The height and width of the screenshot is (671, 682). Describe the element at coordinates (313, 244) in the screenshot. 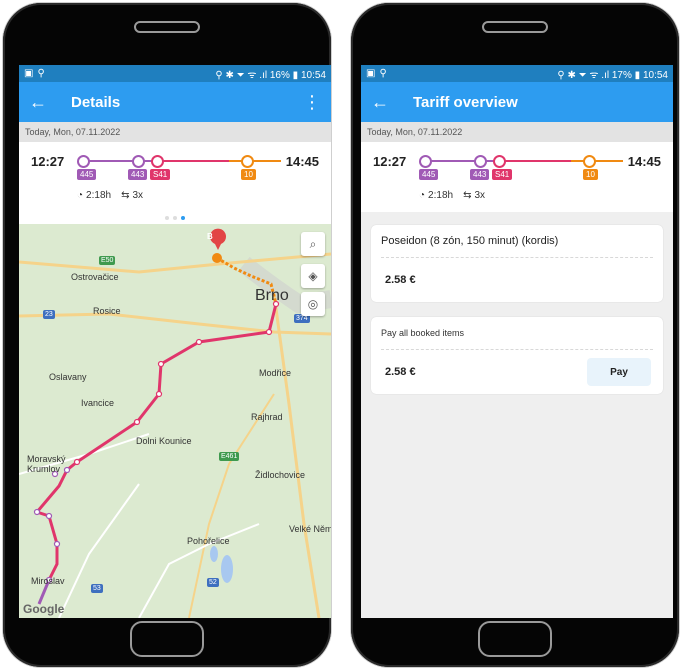

I see `search-icon: ⌕` at that location.